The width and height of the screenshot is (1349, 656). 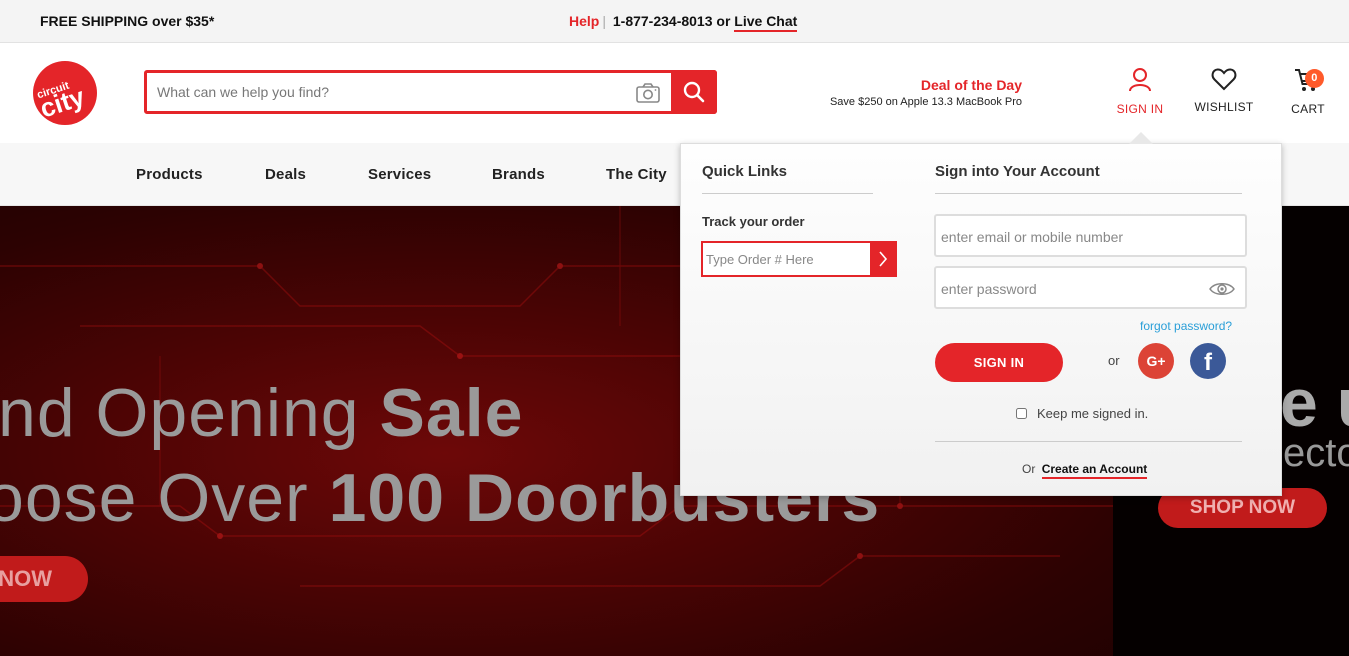 I want to click on nav-item-products: Products, so click(x=169, y=174).